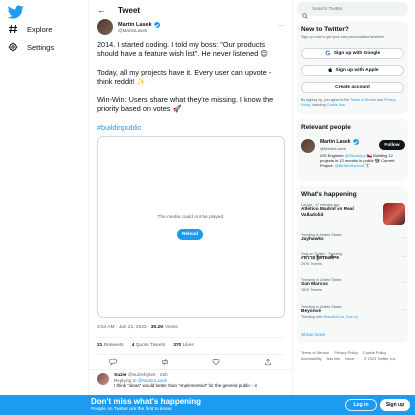  Describe the element at coordinates (352, 87) in the screenshot. I see `create-account-button: Create account` at that location.